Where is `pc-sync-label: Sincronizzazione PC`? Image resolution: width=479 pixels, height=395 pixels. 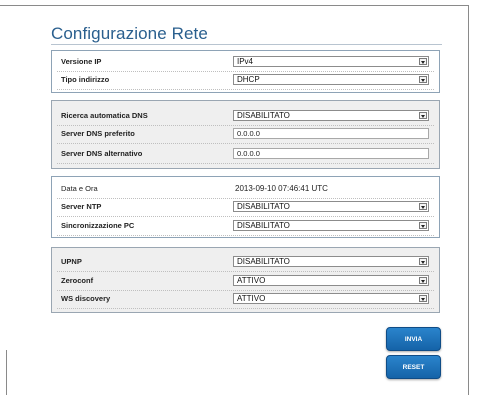 pc-sync-label: Sincronizzazione PC is located at coordinates (98, 225).